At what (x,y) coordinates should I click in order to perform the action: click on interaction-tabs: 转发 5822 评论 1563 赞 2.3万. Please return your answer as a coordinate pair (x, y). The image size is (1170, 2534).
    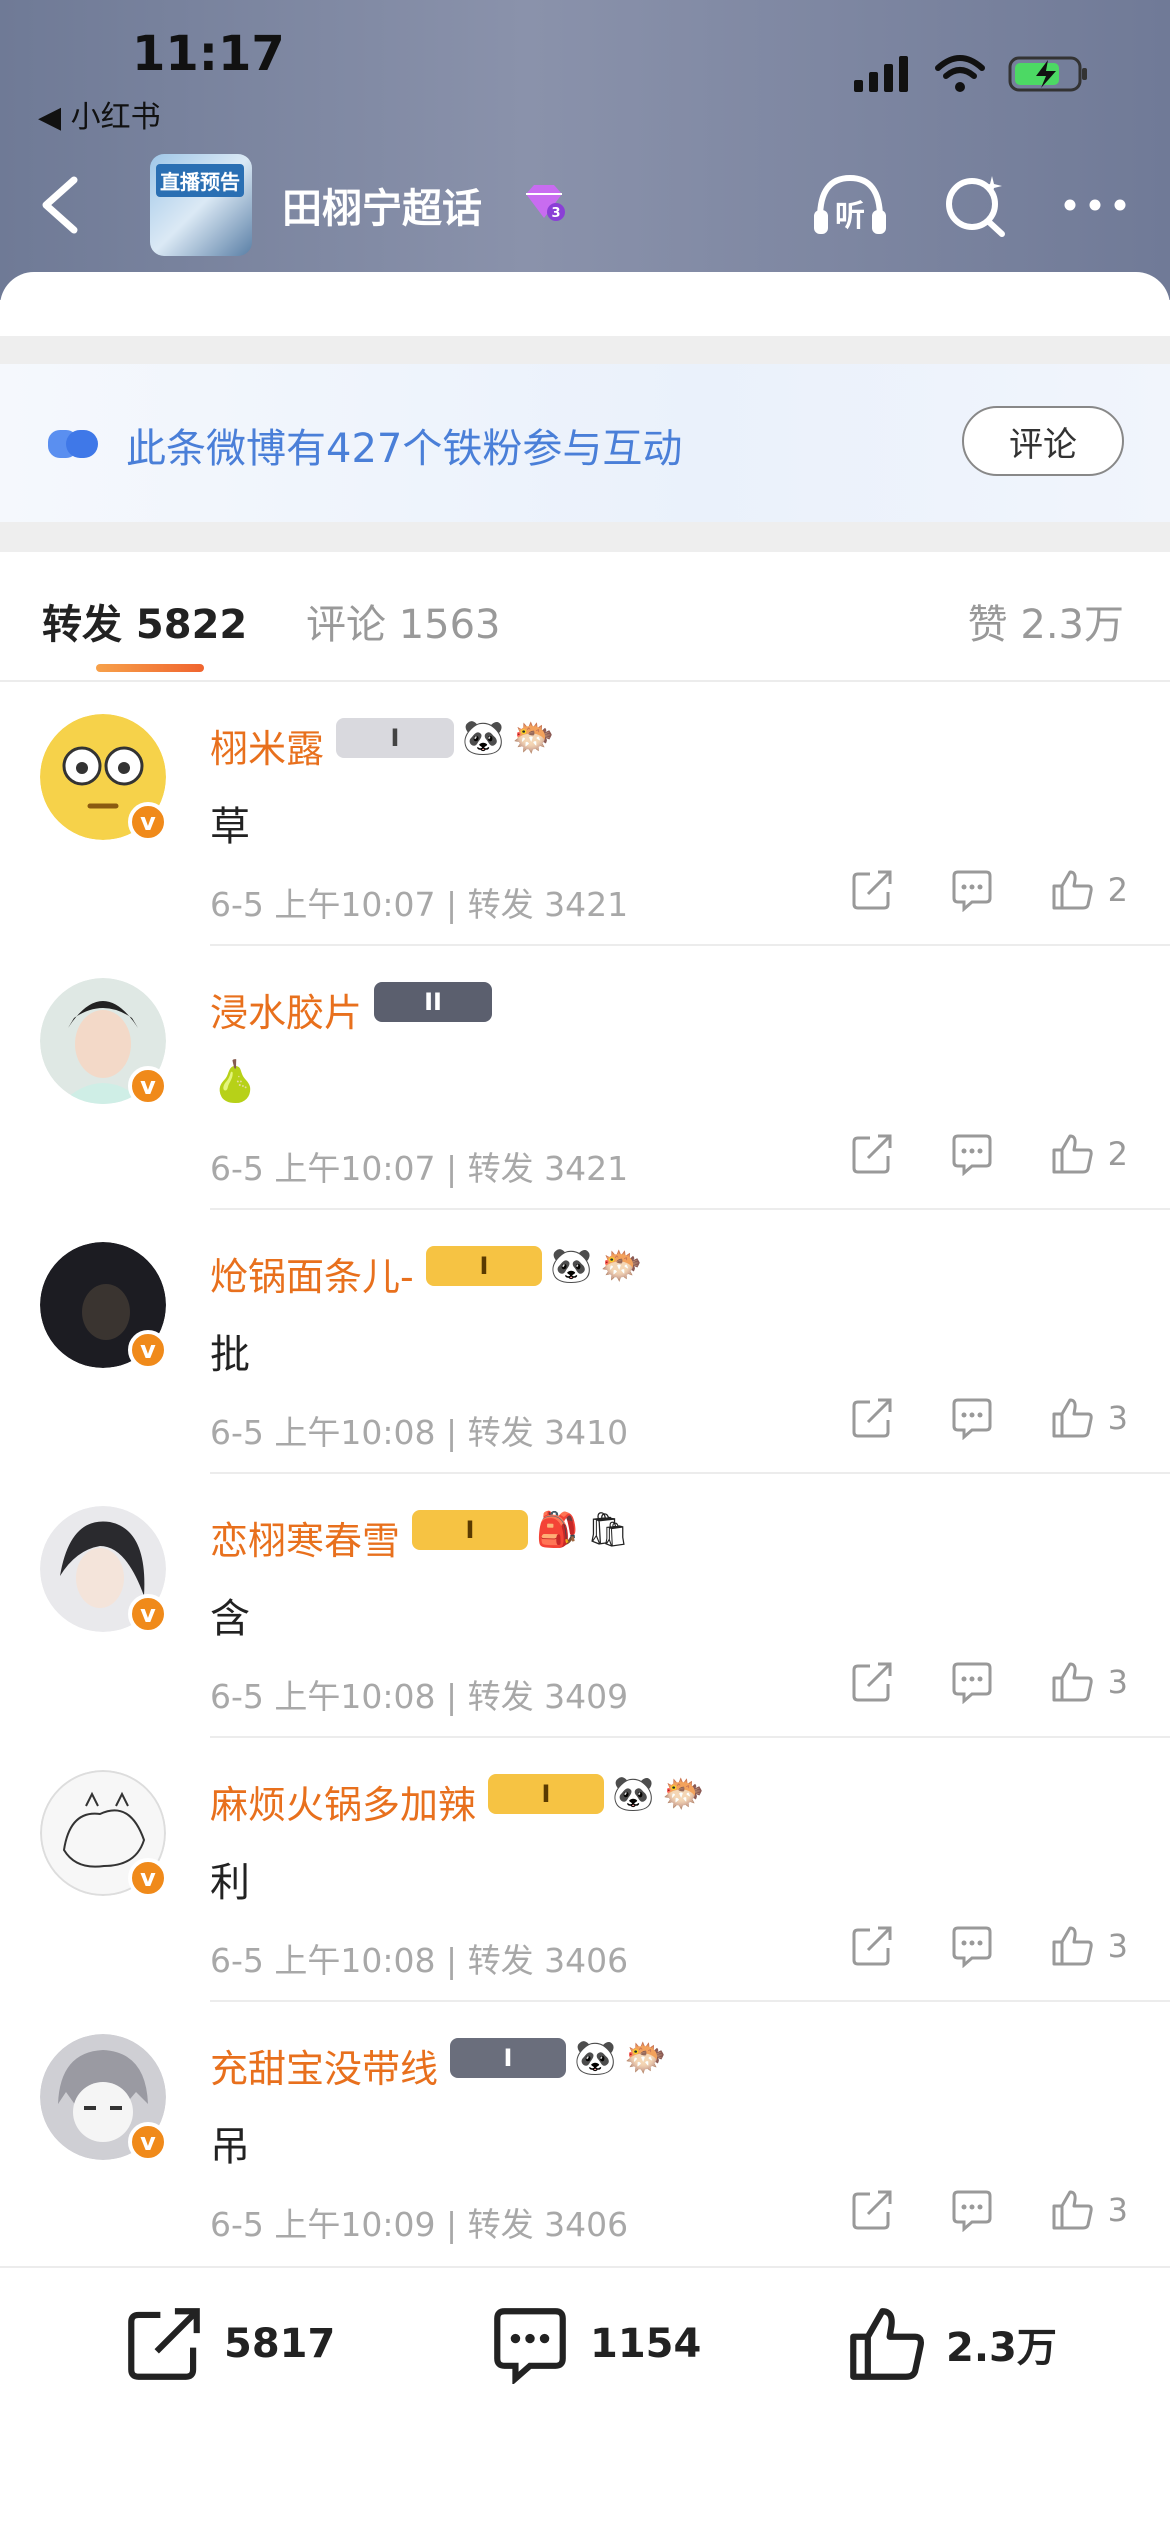
    Looking at the image, I should click on (585, 617).